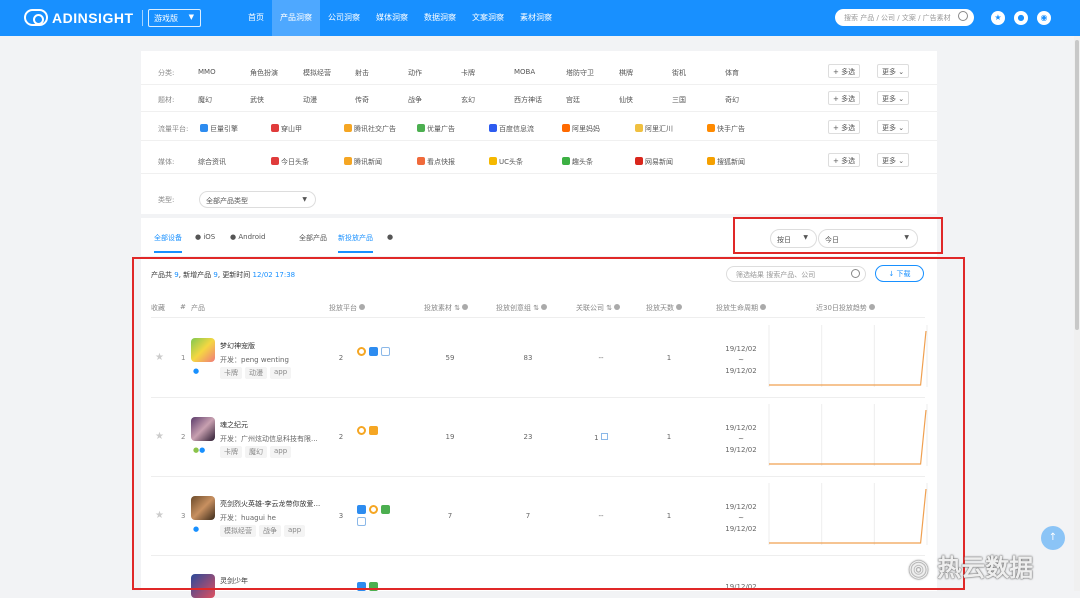 The width and height of the screenshot is (1080, 598). I want to click on youliang-icon, so click(421, 128).